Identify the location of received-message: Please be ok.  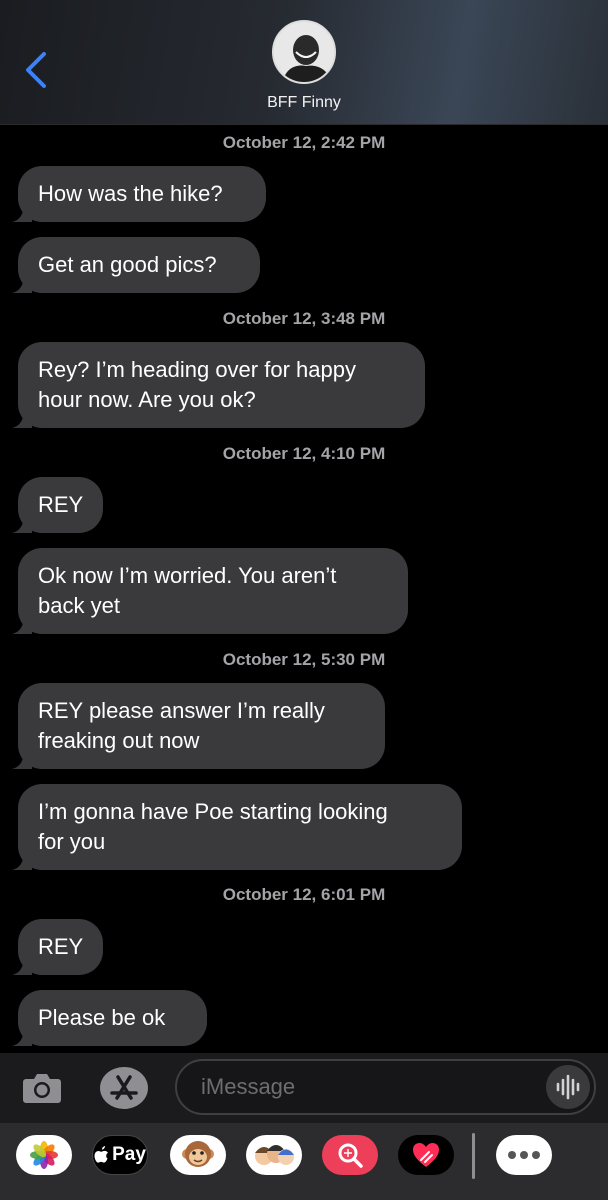
(109, 1018).